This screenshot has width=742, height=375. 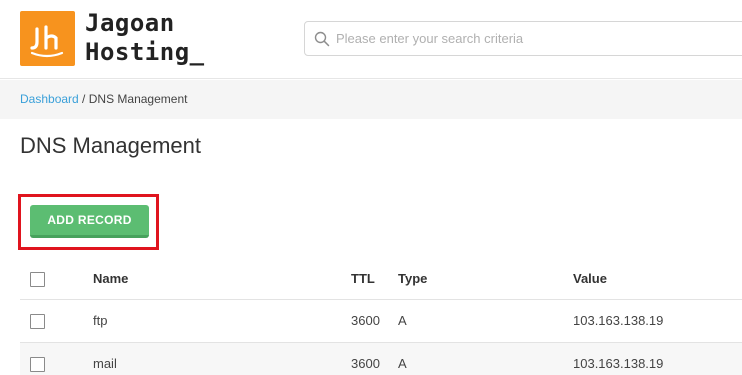 What do you see at coordinates (381, 321) in the screenshot?
I see `table-row: ftp 3600 A 103.163.138.19` at bounding box center [381, 321].